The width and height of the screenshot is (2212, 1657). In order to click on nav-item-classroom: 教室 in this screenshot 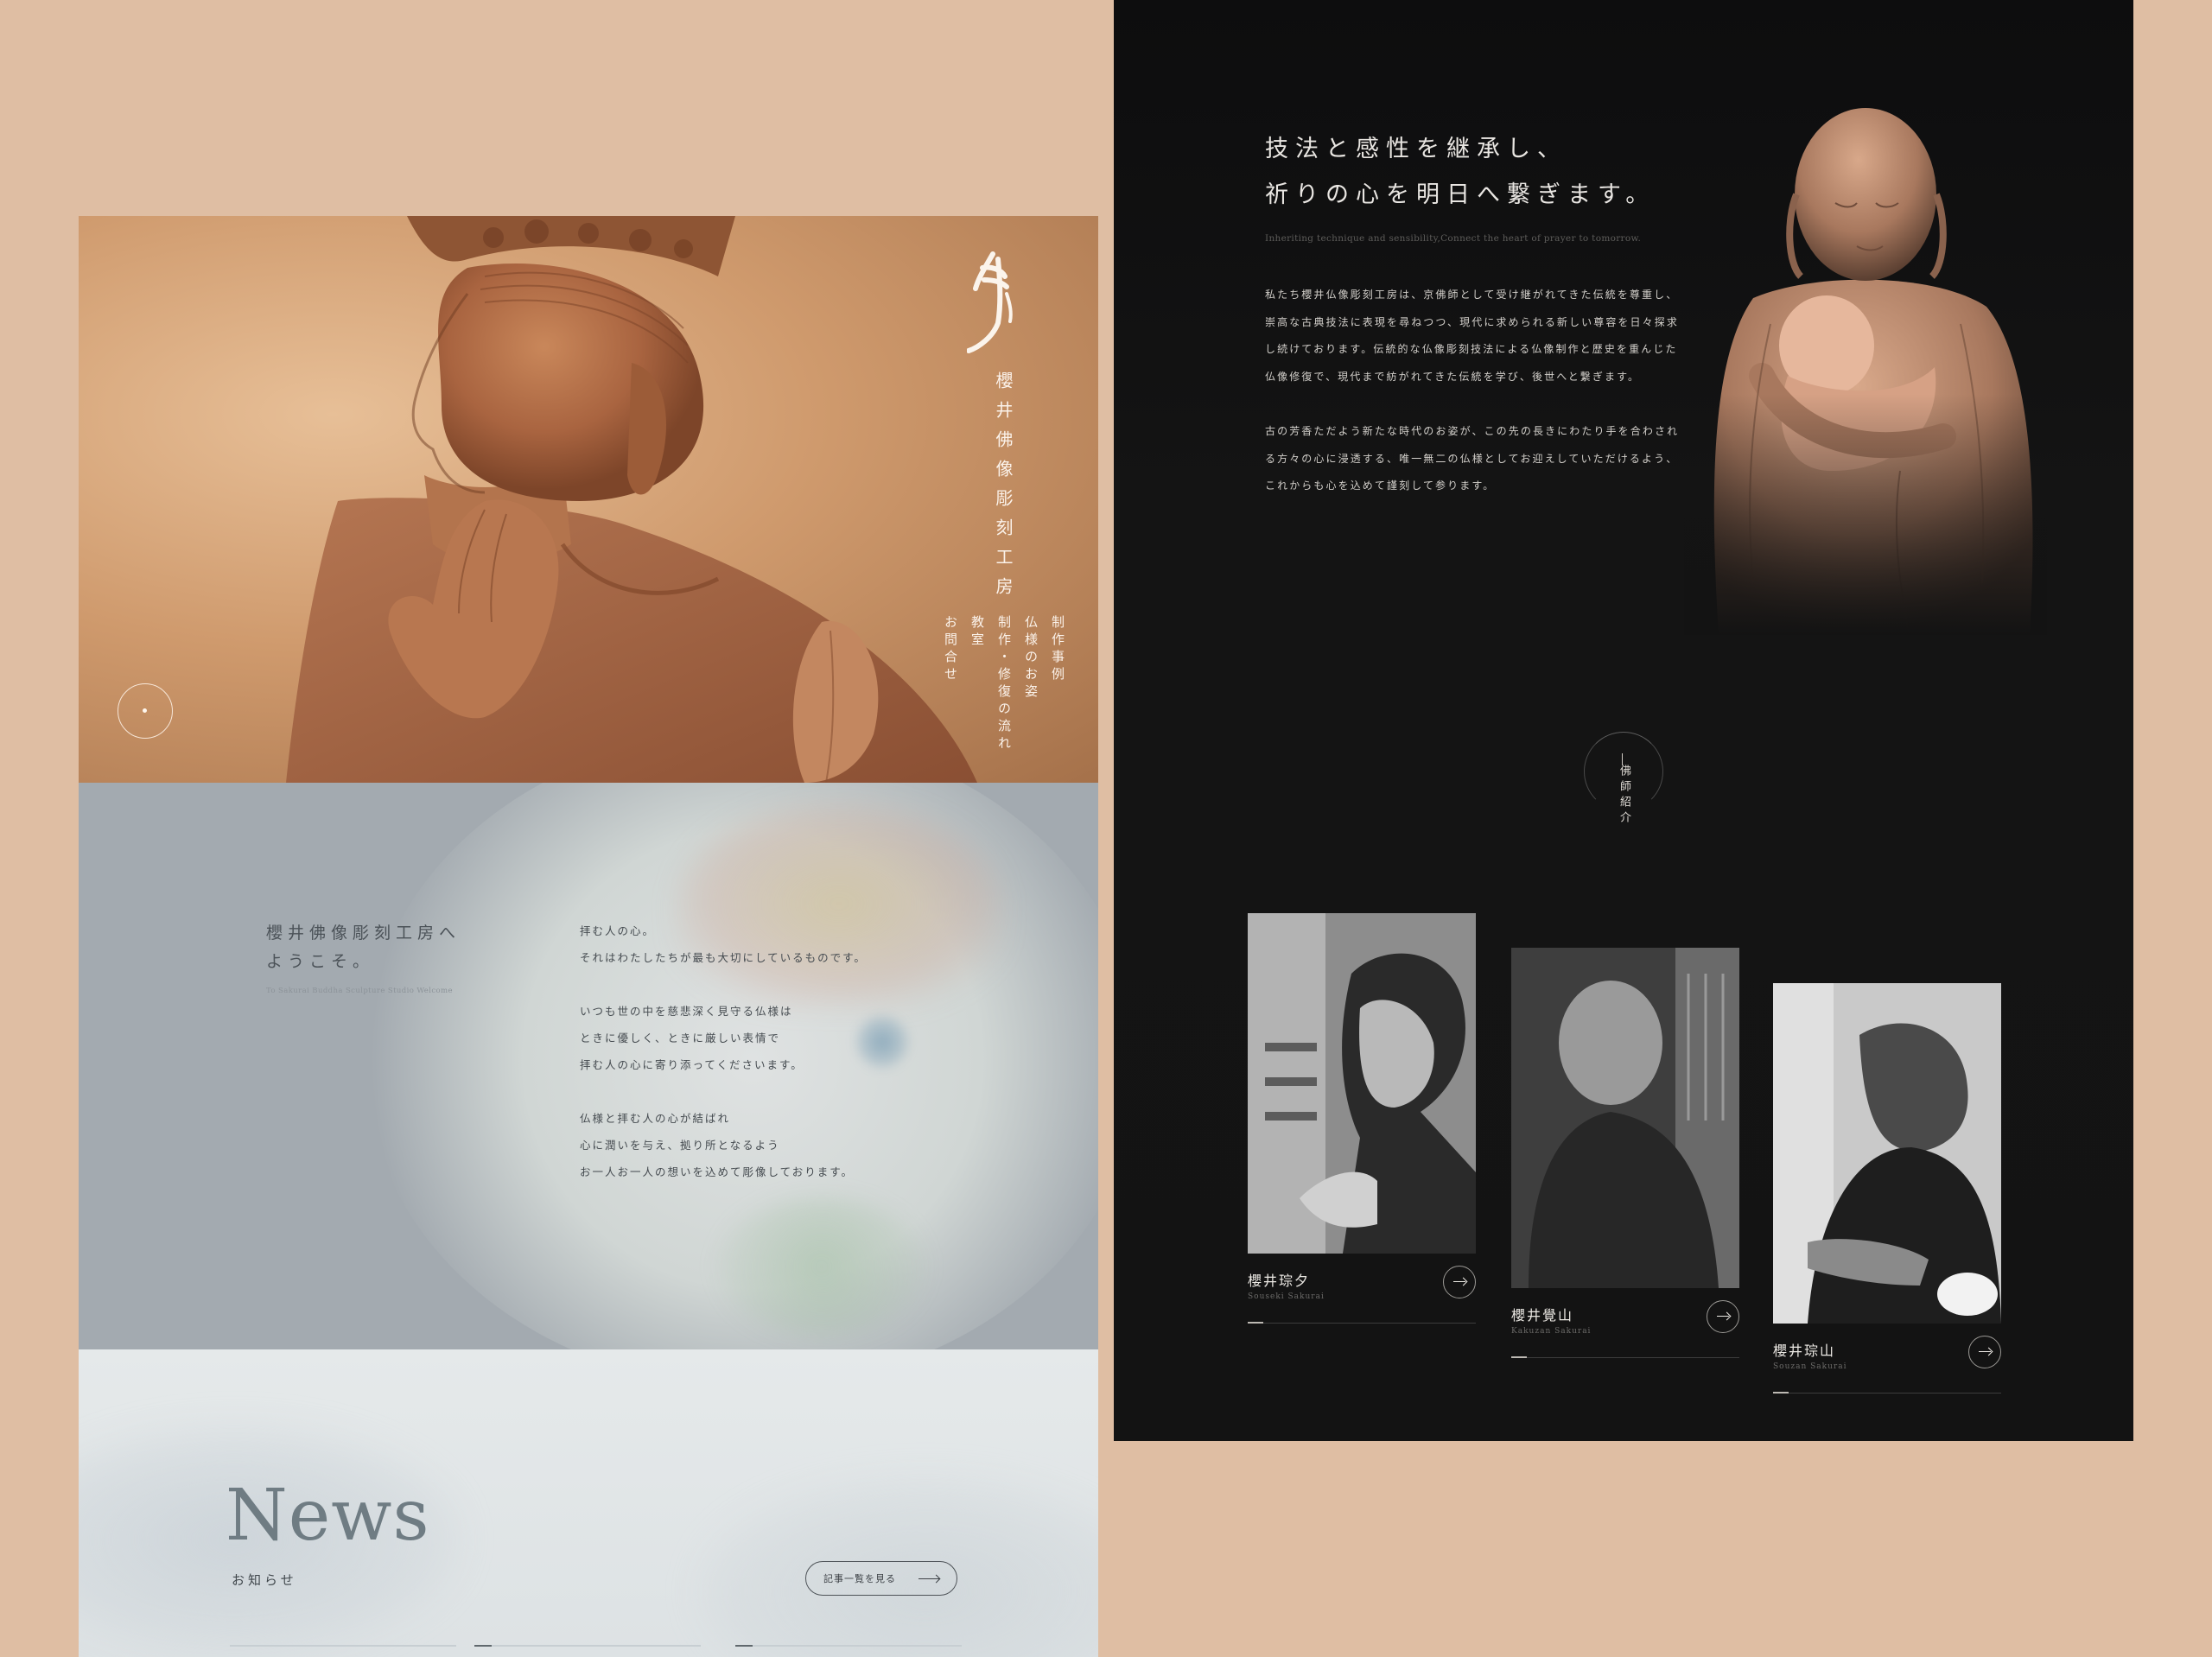, I will do `click(978, 684)`.